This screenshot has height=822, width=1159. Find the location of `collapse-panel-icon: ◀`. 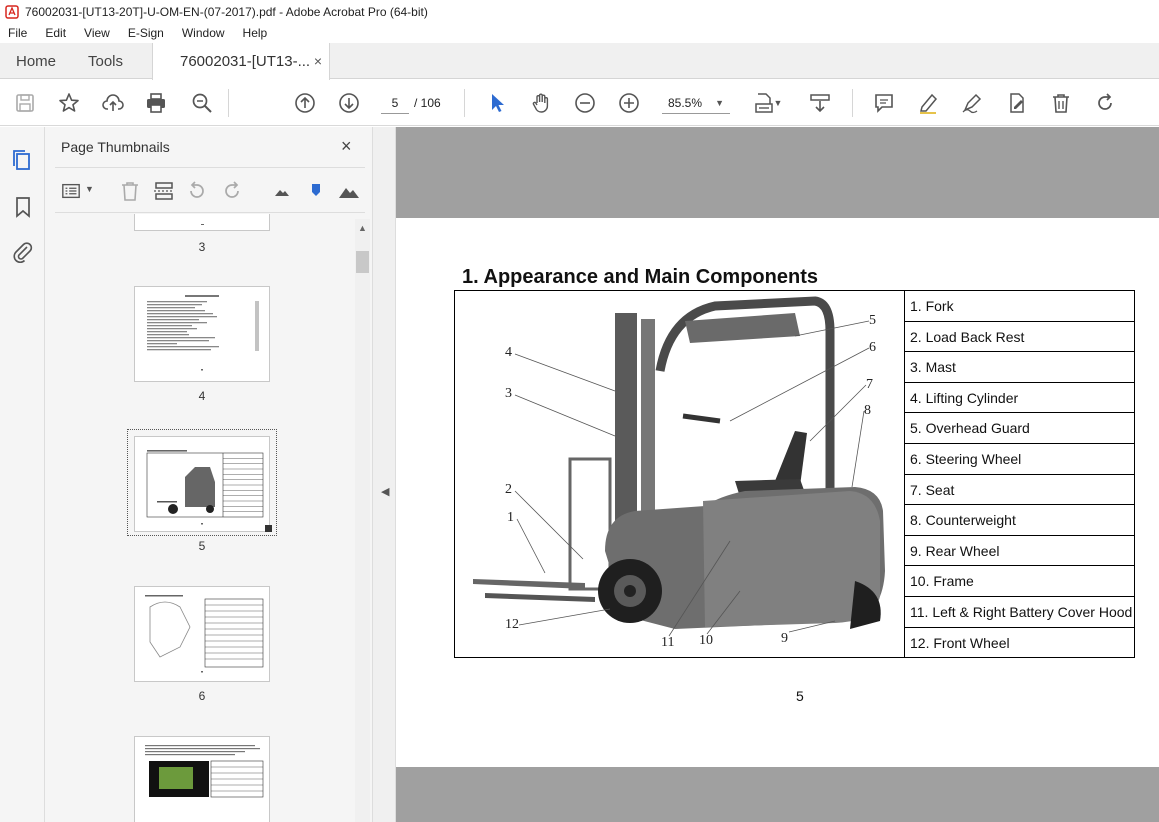

collapse-panel-icon: ◀ is located at coordinates (385, 491).